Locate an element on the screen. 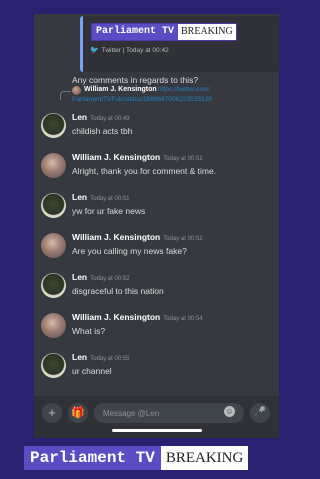 The height and width of the screenshot is (479, 320). embed-logo: Parliament TV BREAKING is located at coordinates (164, 32).